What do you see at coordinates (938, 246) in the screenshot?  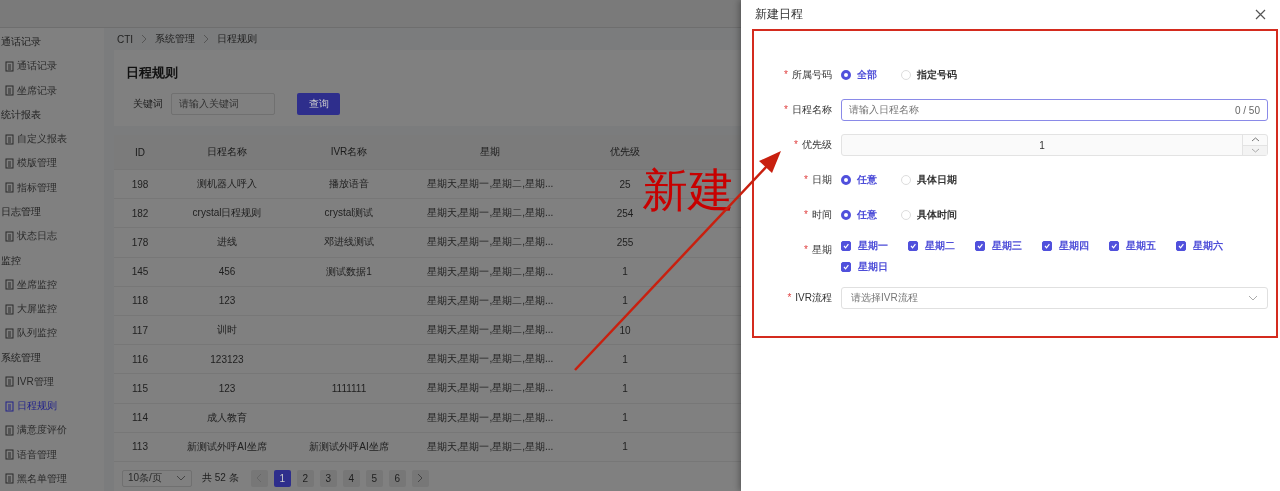 I see `checkbox-option: 星期二` at bounding box center [938, 246].